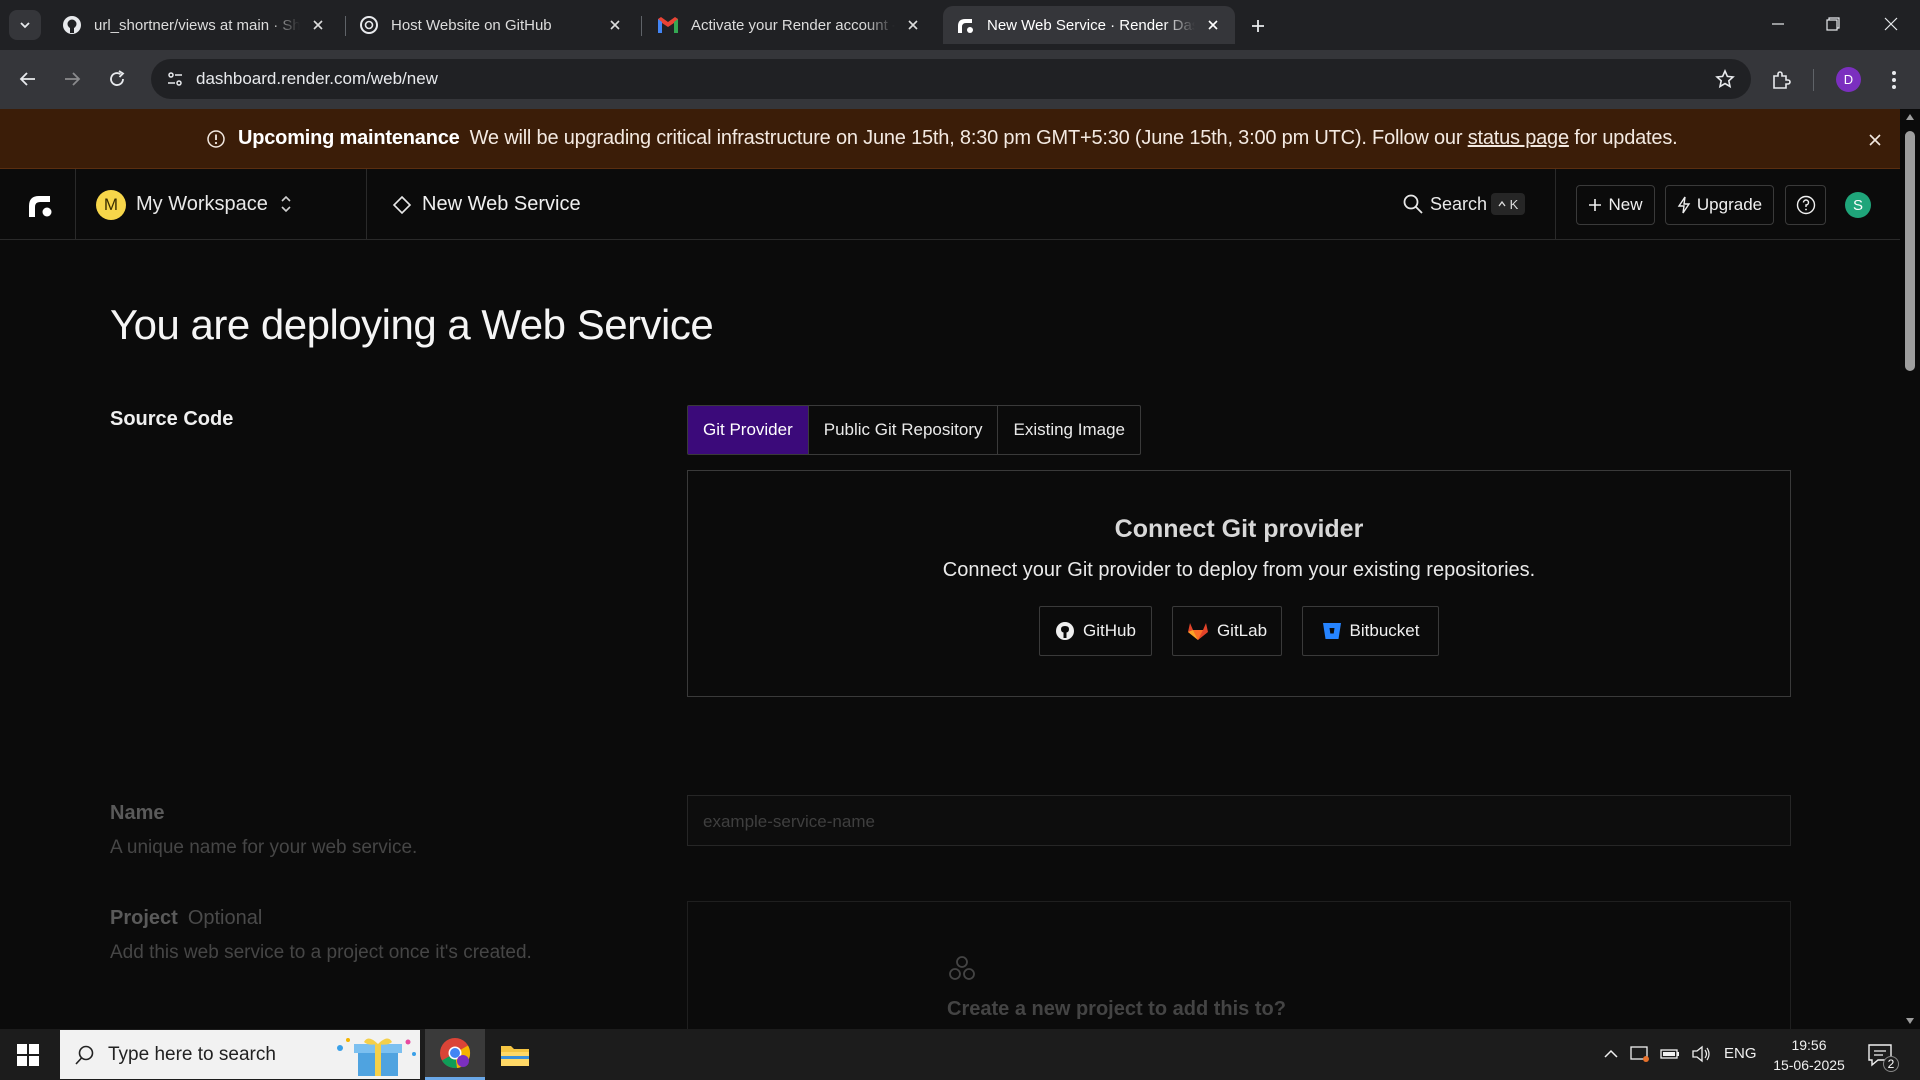 The height and width of the screenshot is (1080, 1920). What do you see at coordinates (1508, 204) in the screenshot?
I see `search-shortcut-badge: K` at bounding box center [1508, 204].